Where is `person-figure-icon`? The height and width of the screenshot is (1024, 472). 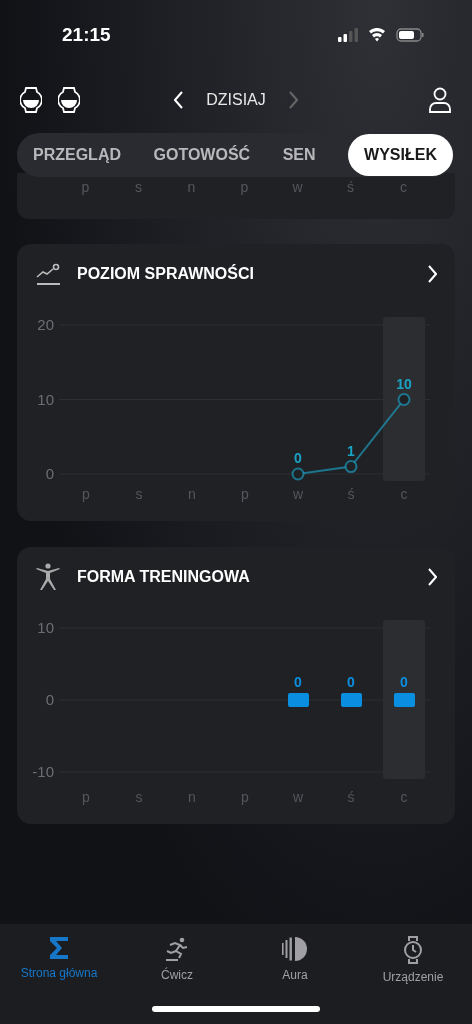
person-figure-icon is located at coordinates (48, 577).